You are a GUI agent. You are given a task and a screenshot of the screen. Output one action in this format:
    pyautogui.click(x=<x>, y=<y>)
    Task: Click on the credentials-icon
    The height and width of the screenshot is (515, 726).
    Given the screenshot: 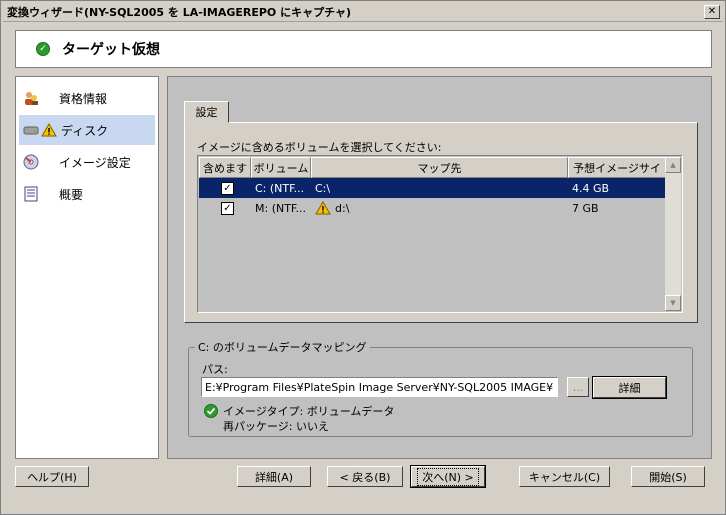 What is the action you would take?
    pyautogui.click(x=31, y=98)
    